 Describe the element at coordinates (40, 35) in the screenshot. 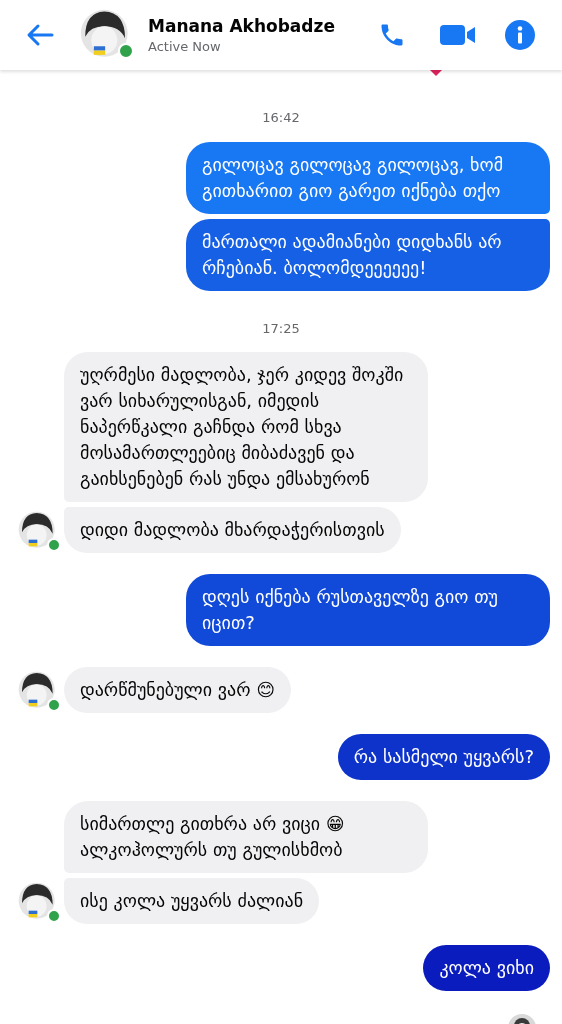

I see `back-arrow-icon` at that location.